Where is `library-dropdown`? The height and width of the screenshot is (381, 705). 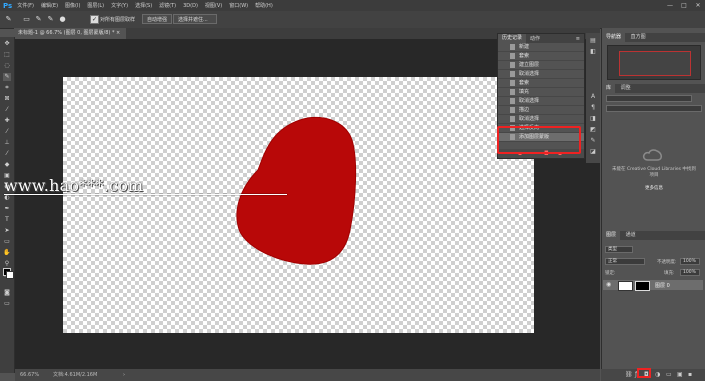
library-dropdown is located at coordinates (649, 98).